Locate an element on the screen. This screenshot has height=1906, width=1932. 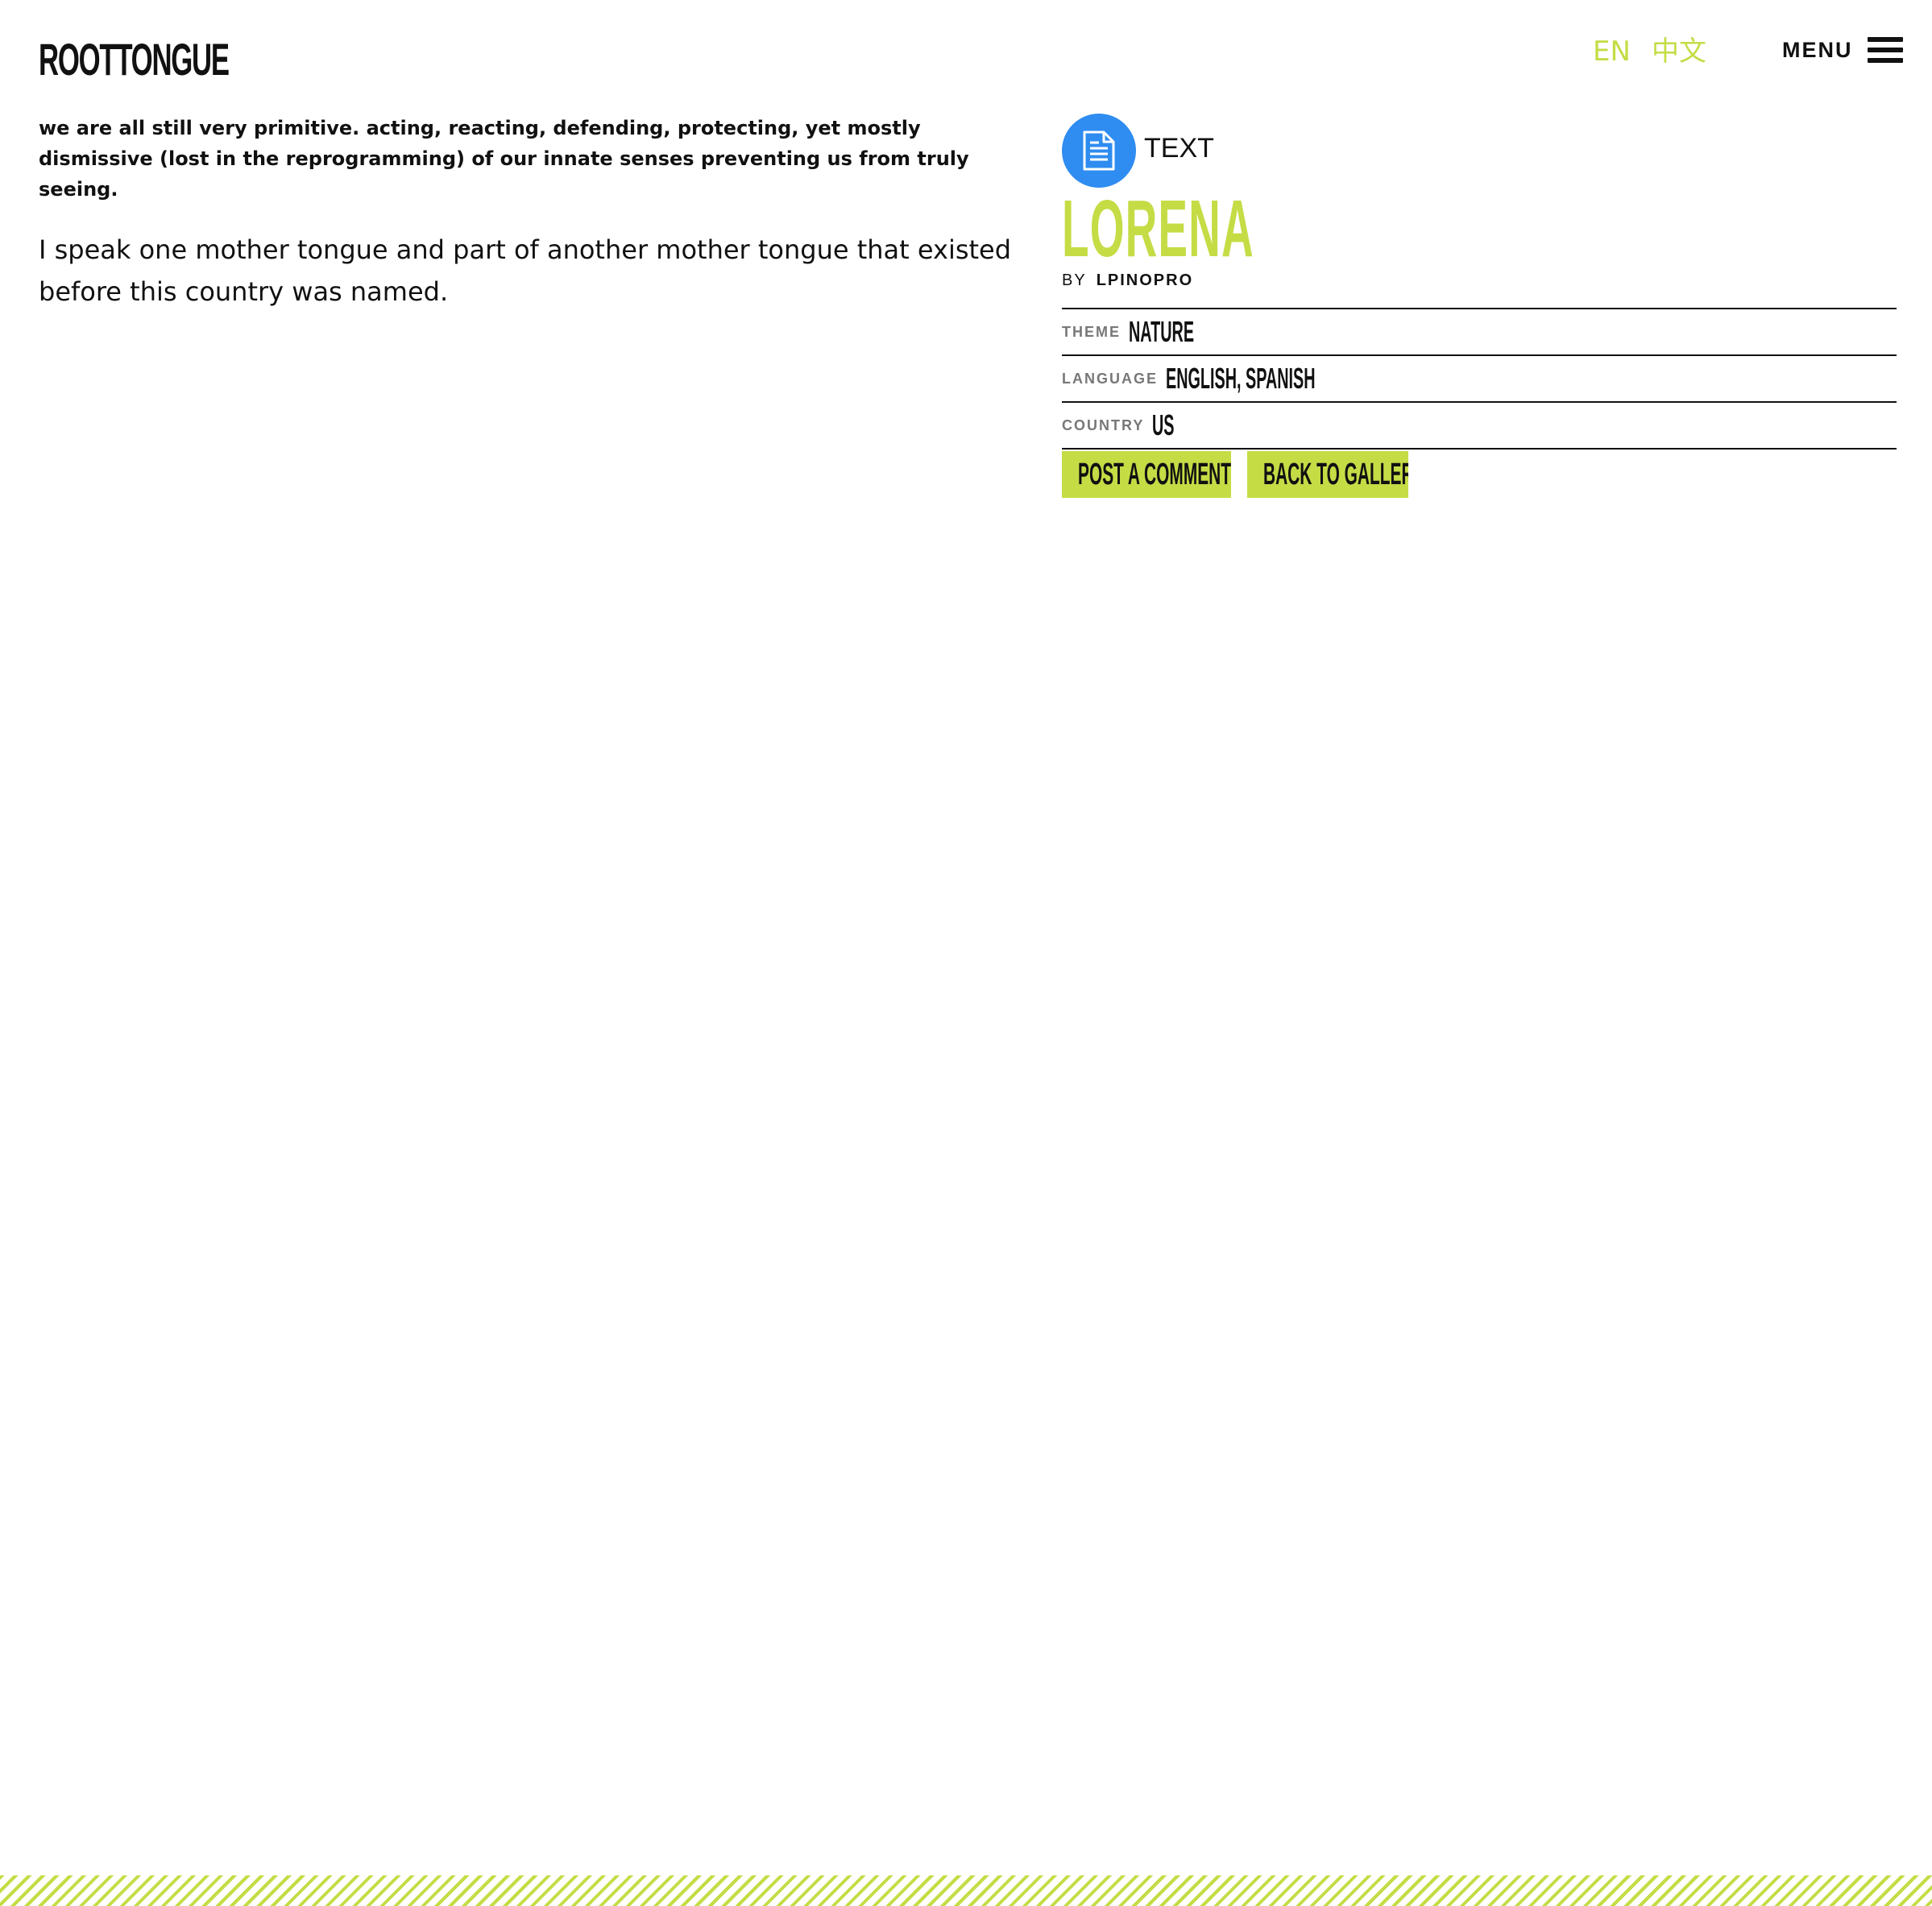
post-comment-label: POST A COMMENT is located at coordinates (1154, 474).